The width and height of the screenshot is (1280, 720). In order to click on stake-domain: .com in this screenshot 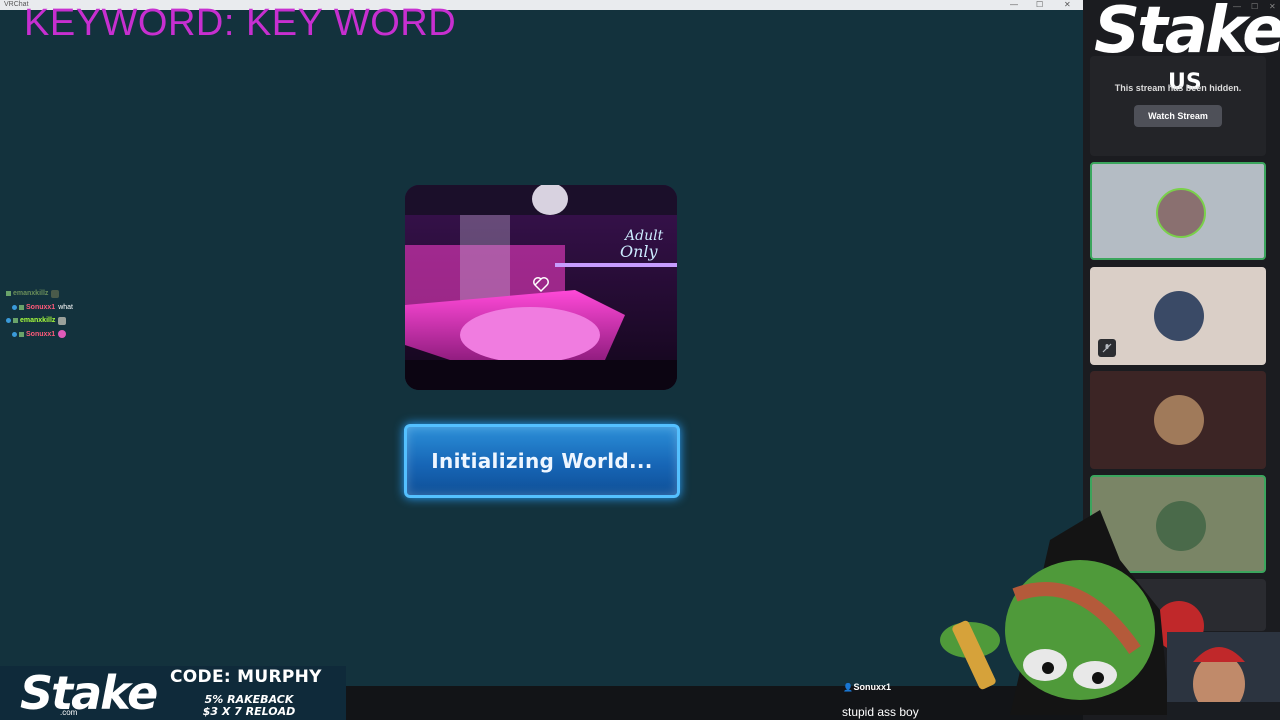, I will do `click(69, 712)`.